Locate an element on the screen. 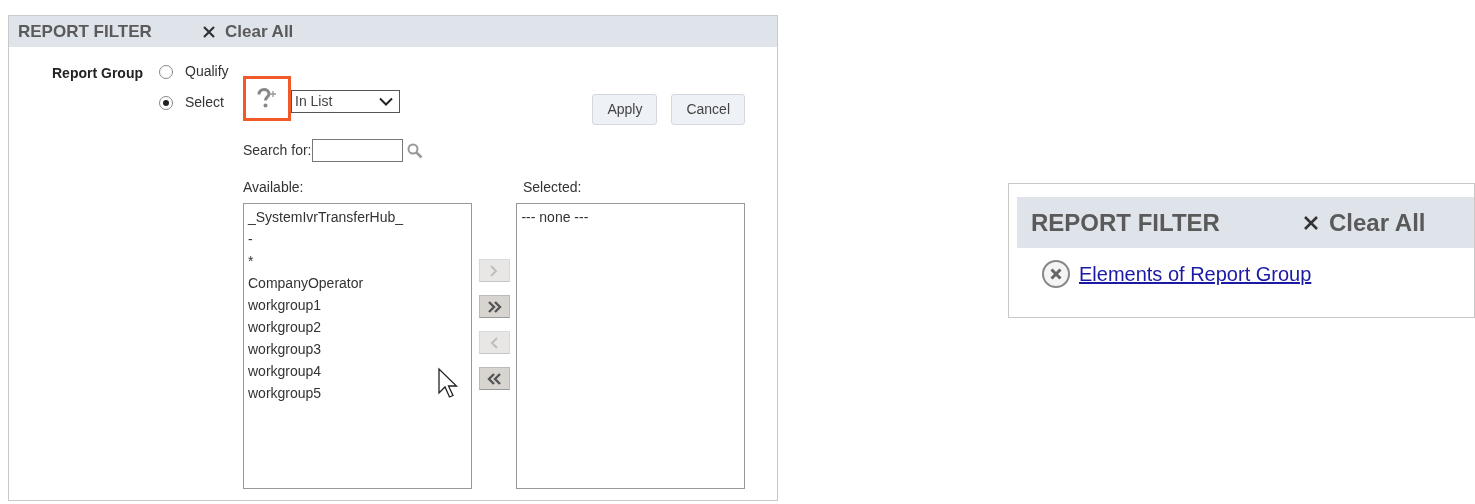 This screenshot has width=1475, height=504. list-option: - is located at coordinates (357, 239).